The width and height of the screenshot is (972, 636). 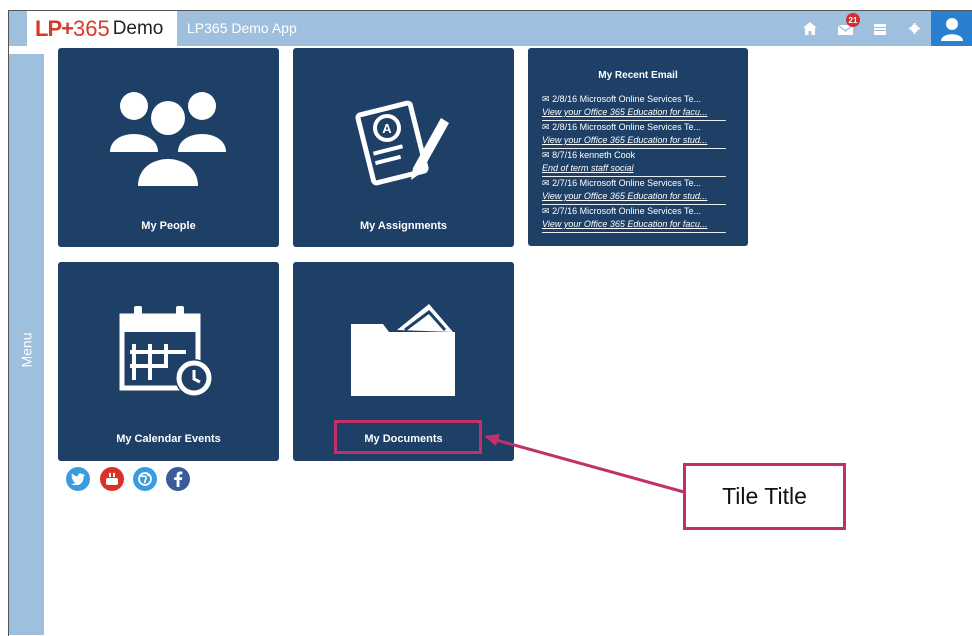 What do you see at coordinates (584, 464) in the screenshot?
I see `callout-arrow` at bounding box center [584, 464].